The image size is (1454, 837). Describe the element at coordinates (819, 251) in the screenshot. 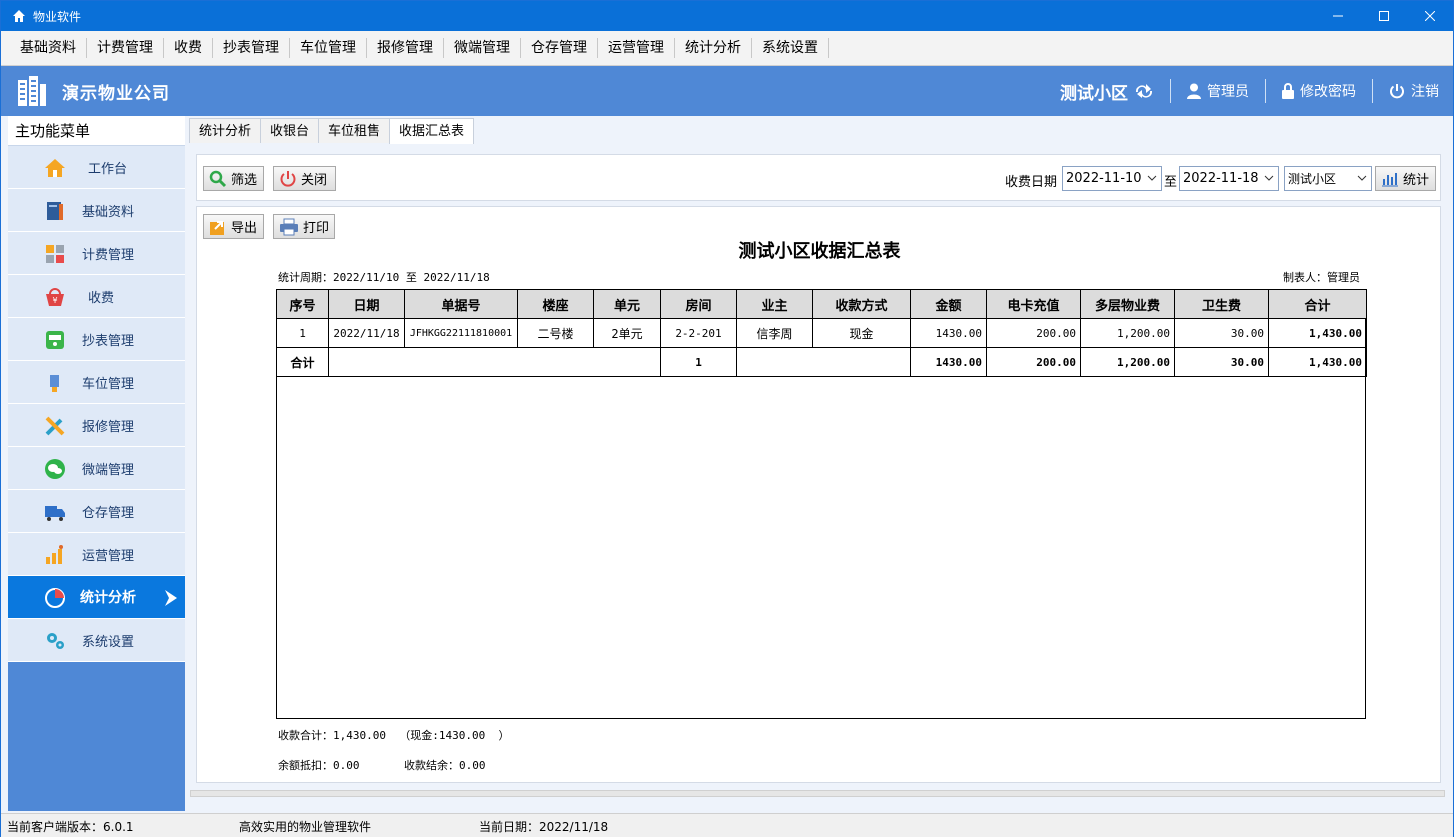

I see `report-title: 测试小区收据汇总表` at that location.